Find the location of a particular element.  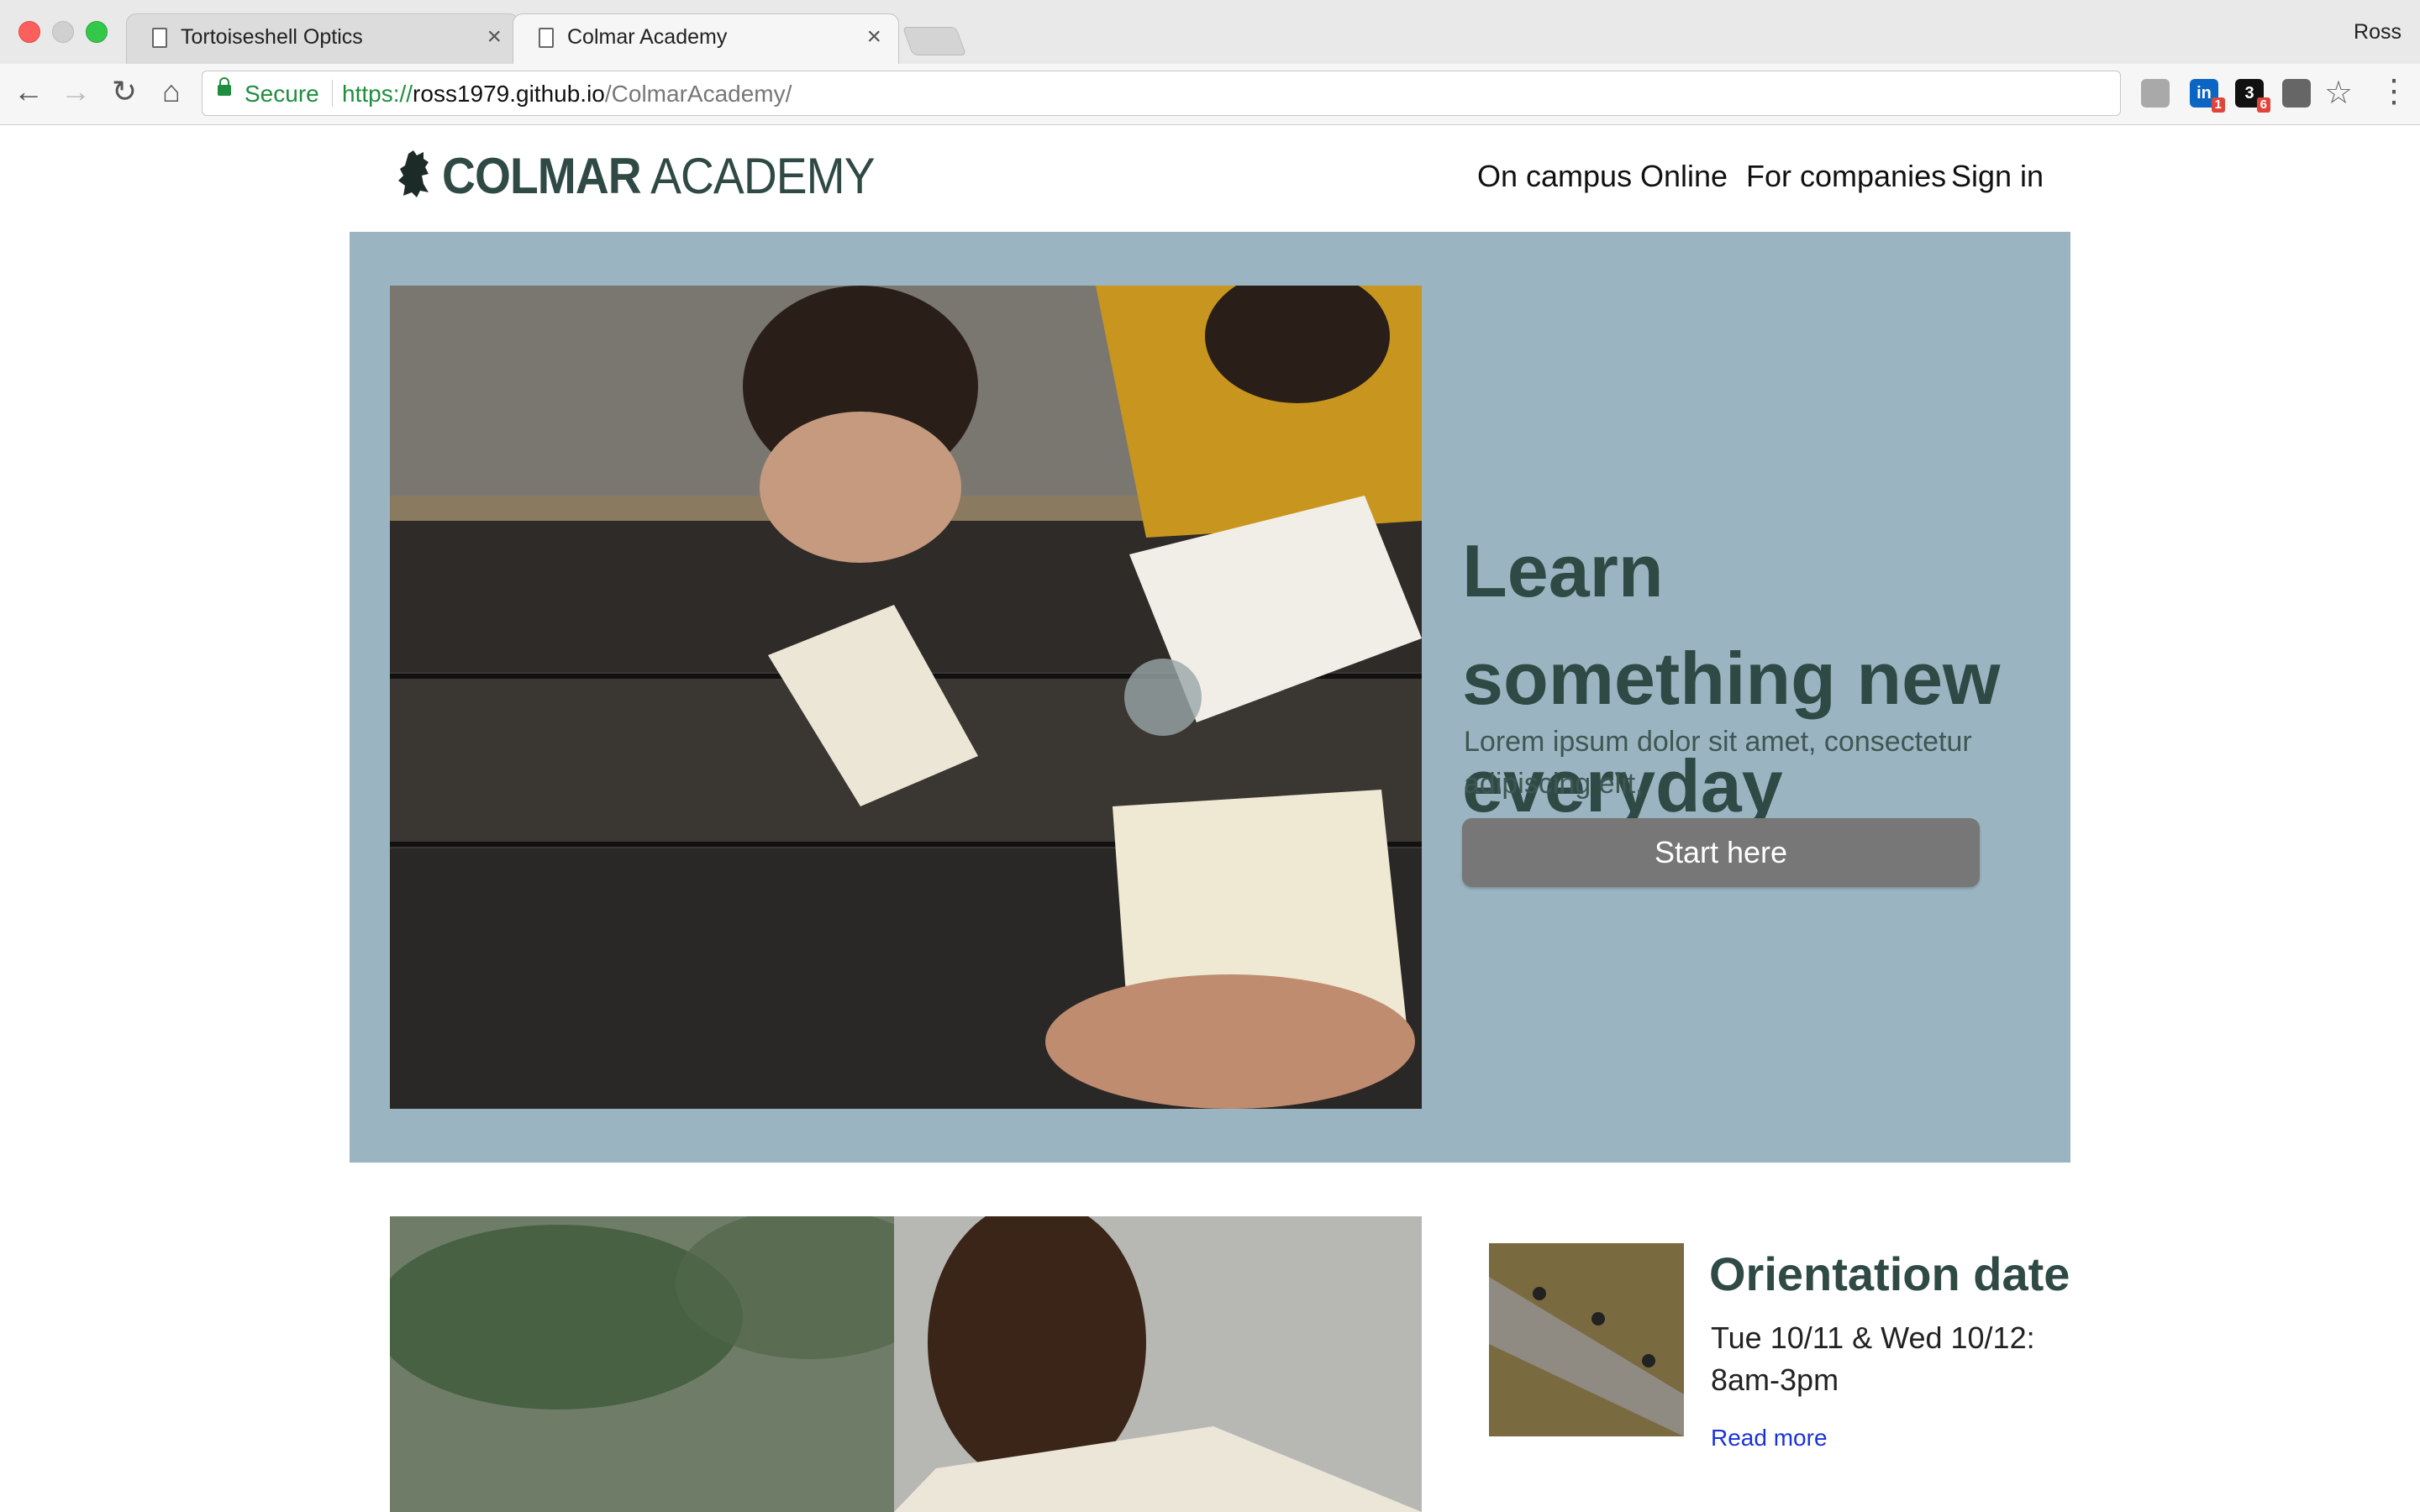

bookmark-star-icon: ☆ is located at coordinates (2338, 93).